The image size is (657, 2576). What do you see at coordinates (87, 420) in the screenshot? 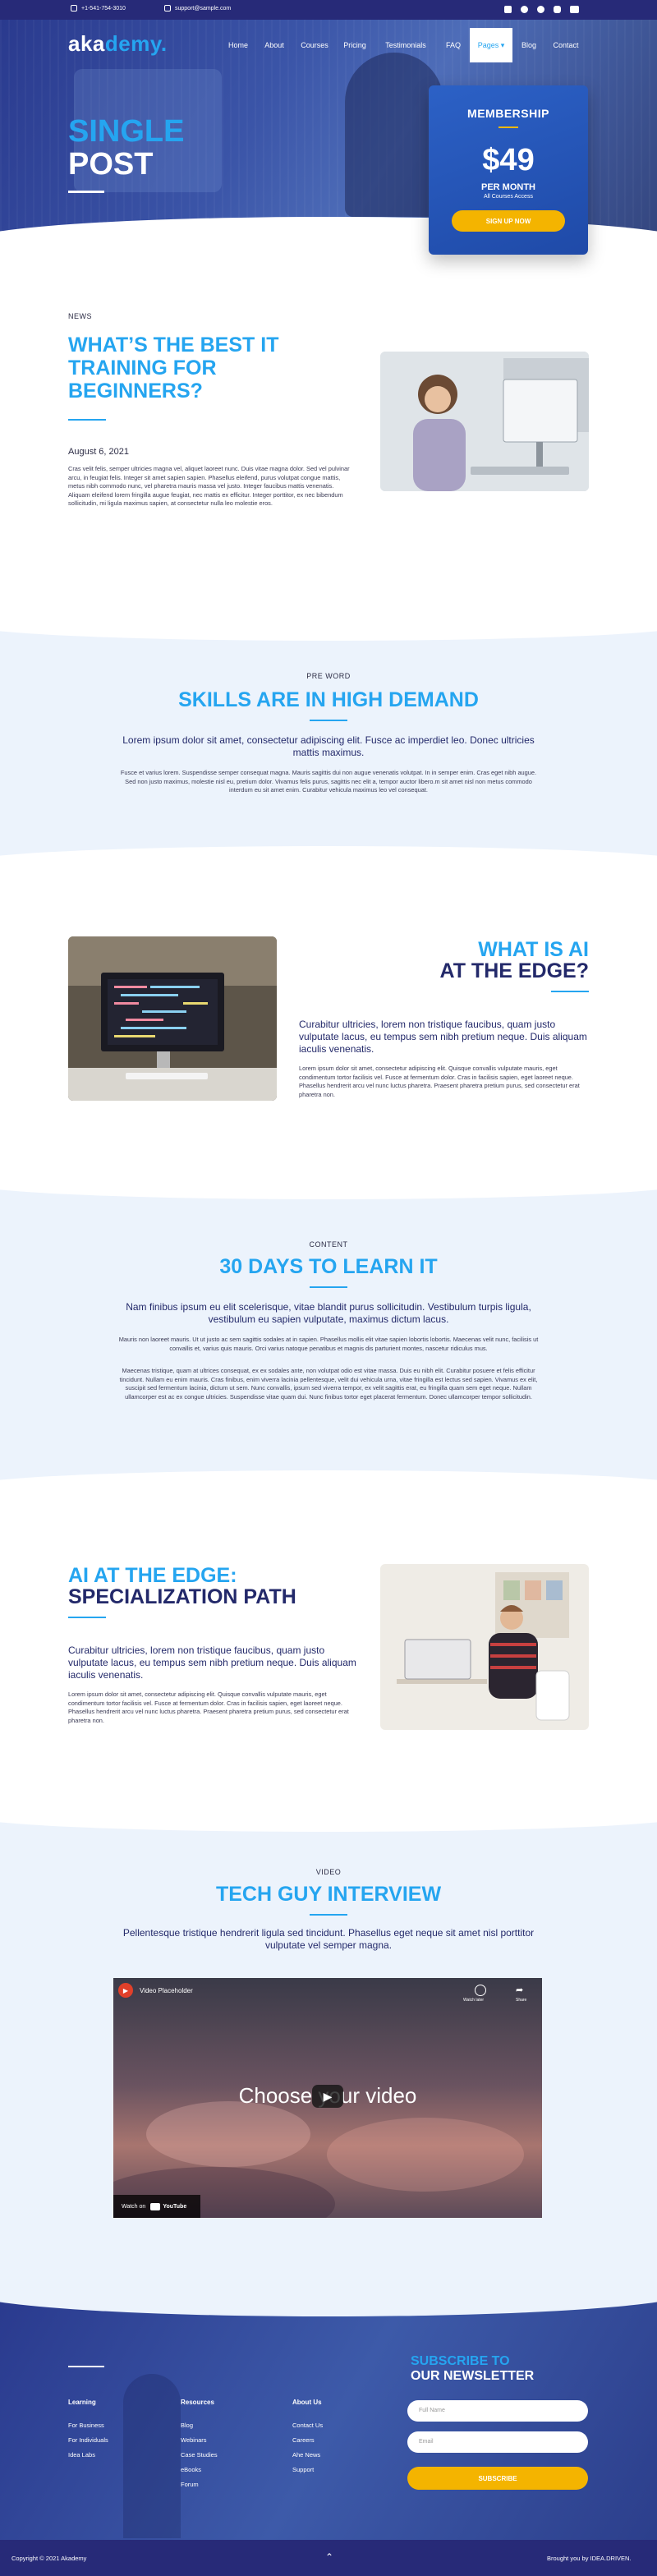
I see `article-title-underline` at bounding box center [87, 420].